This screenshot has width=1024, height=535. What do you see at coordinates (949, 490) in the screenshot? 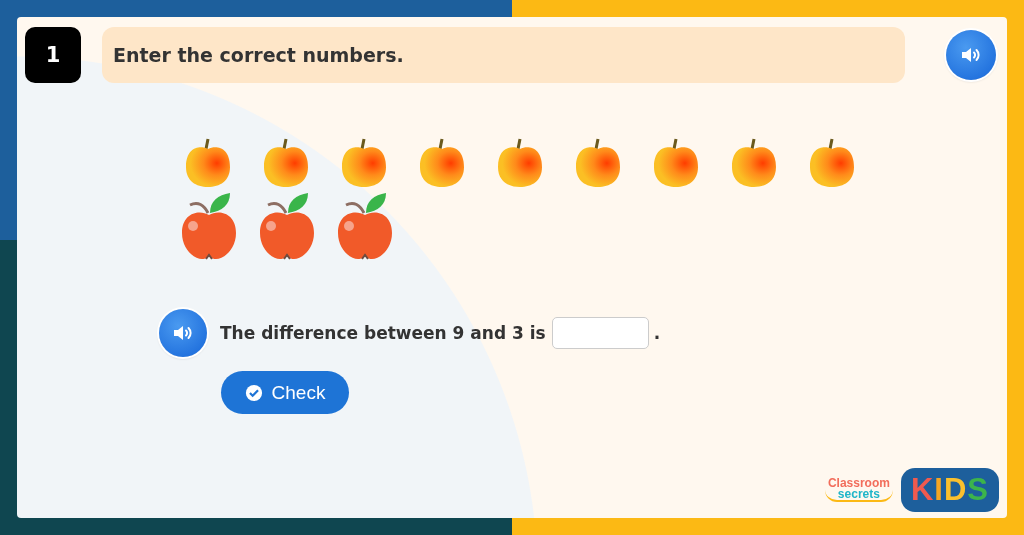
I see `kids-logo: KIDS` at bounding box center [949, 490].